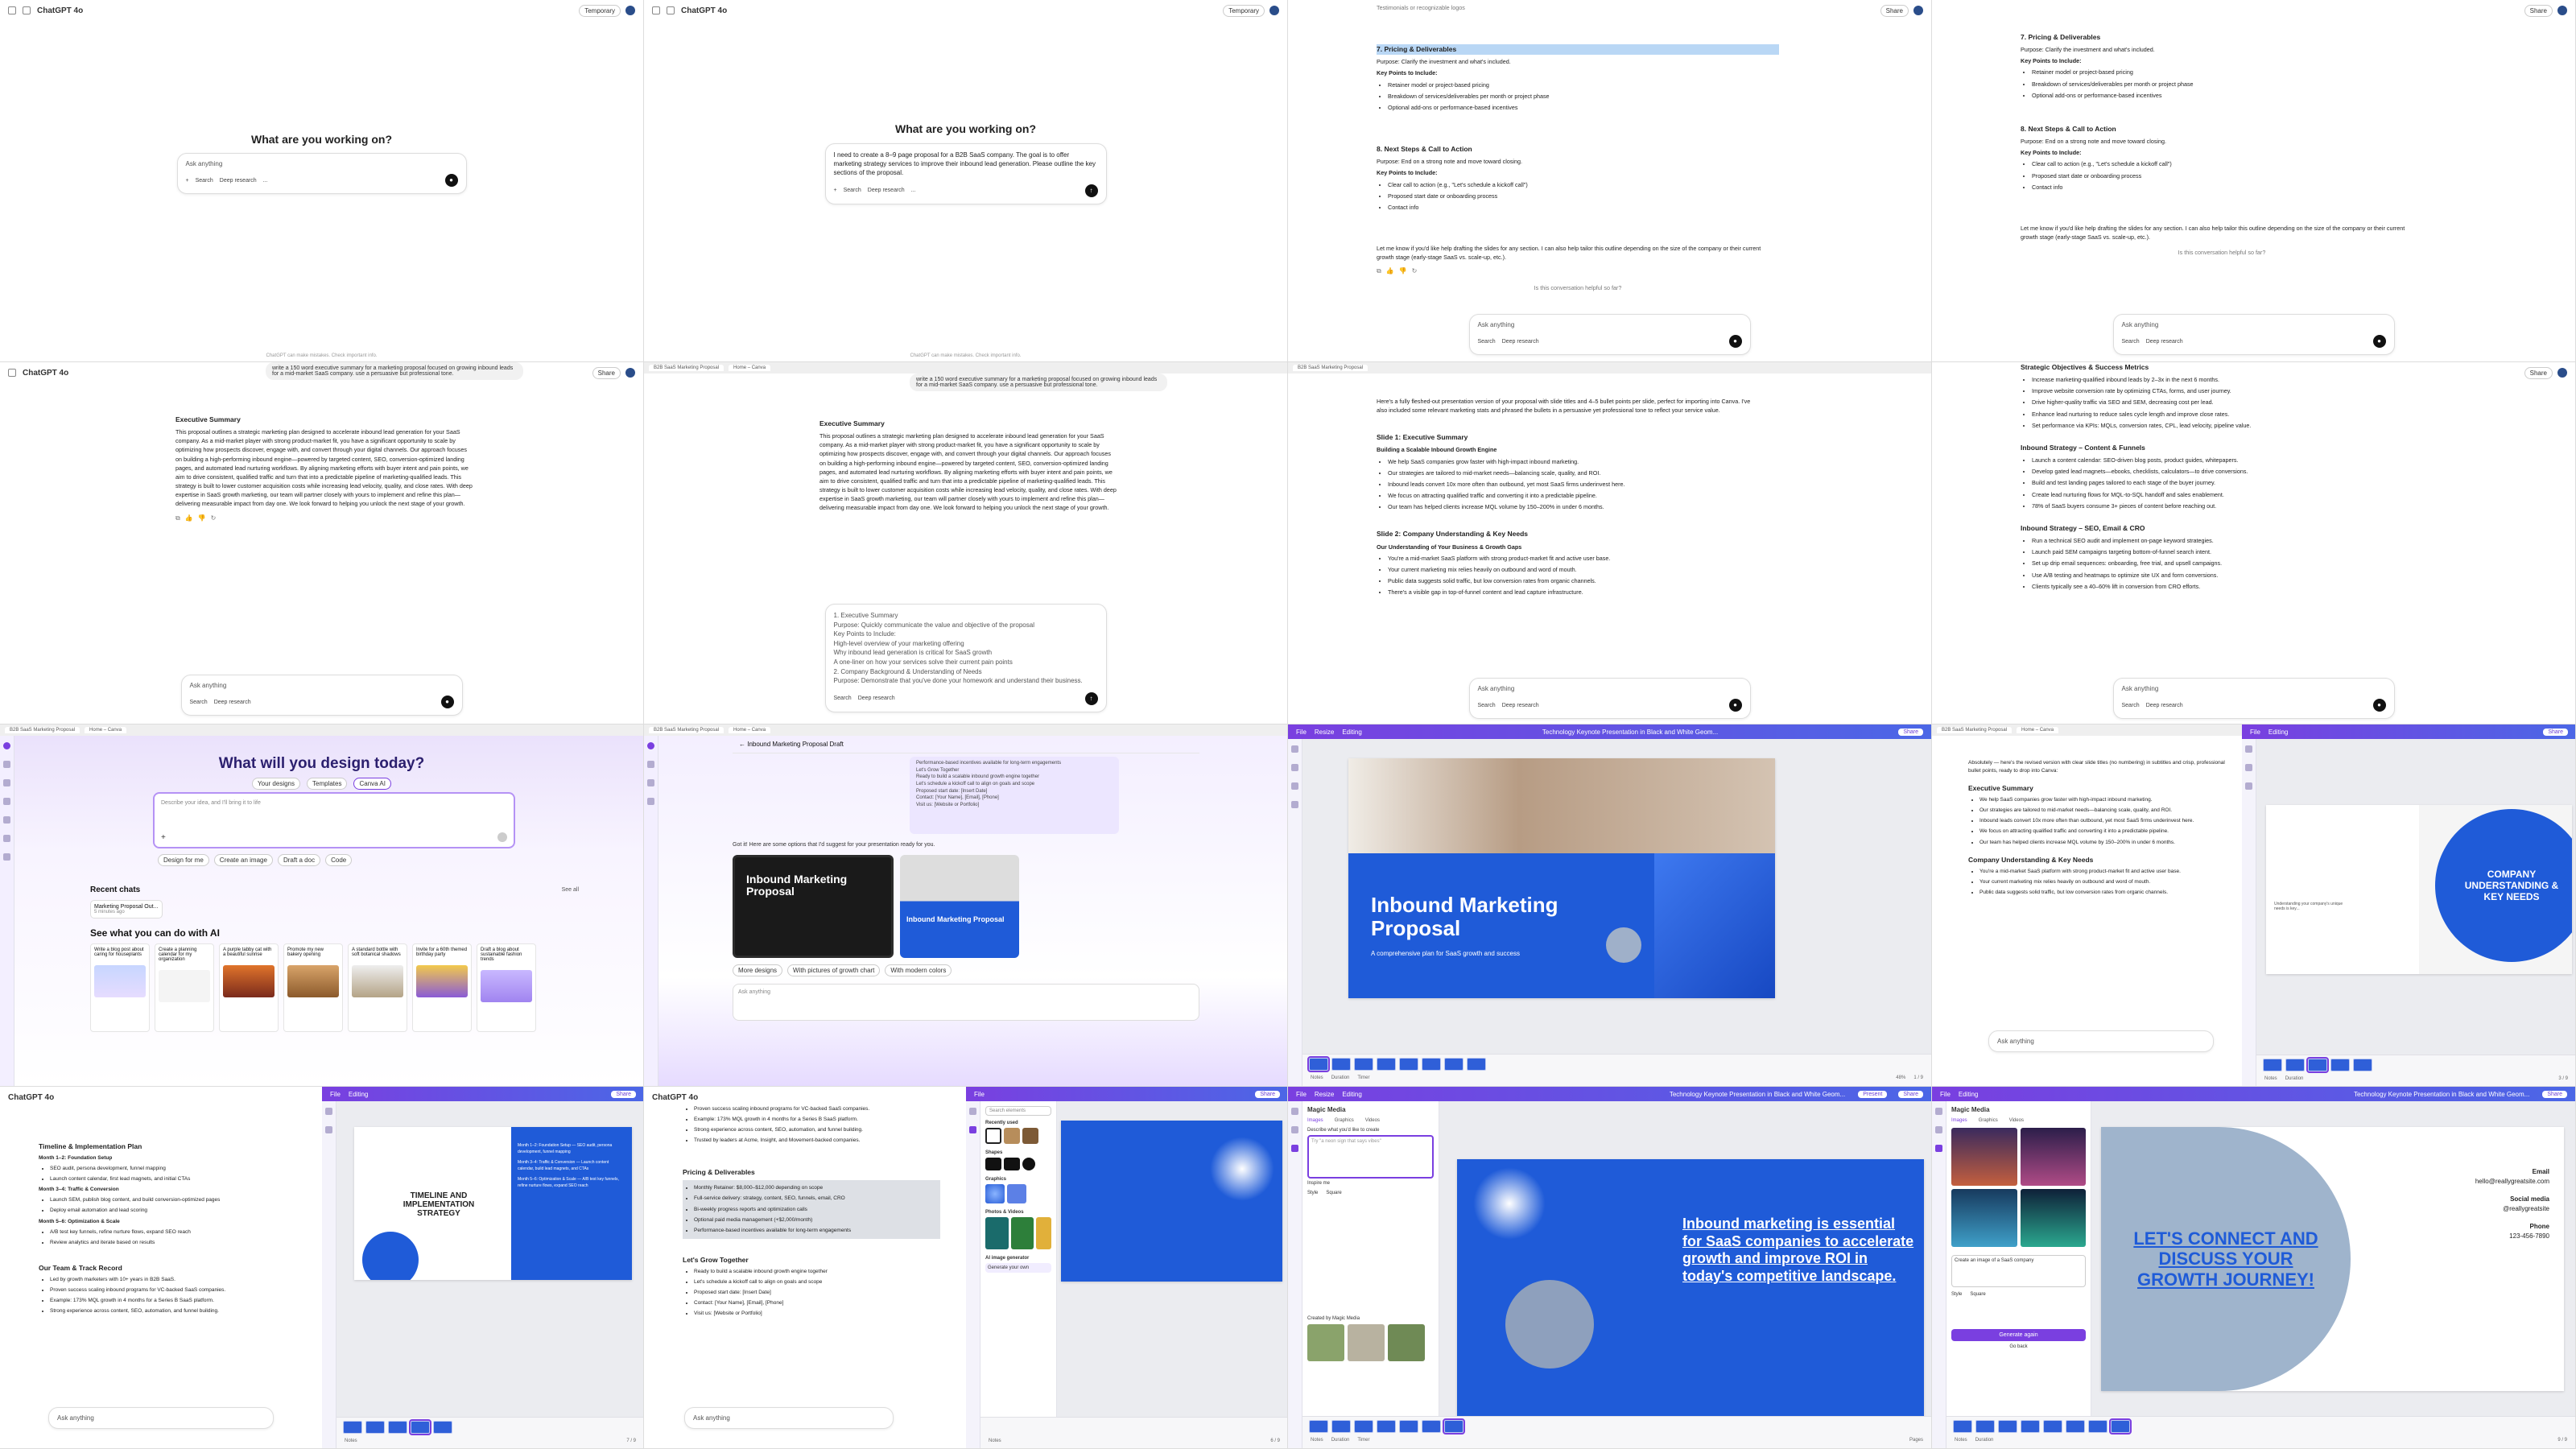  What do you see at coordinates (671, 10) in the screenshot?
I see `new-chat-icon` at bounding box center [671, 10].